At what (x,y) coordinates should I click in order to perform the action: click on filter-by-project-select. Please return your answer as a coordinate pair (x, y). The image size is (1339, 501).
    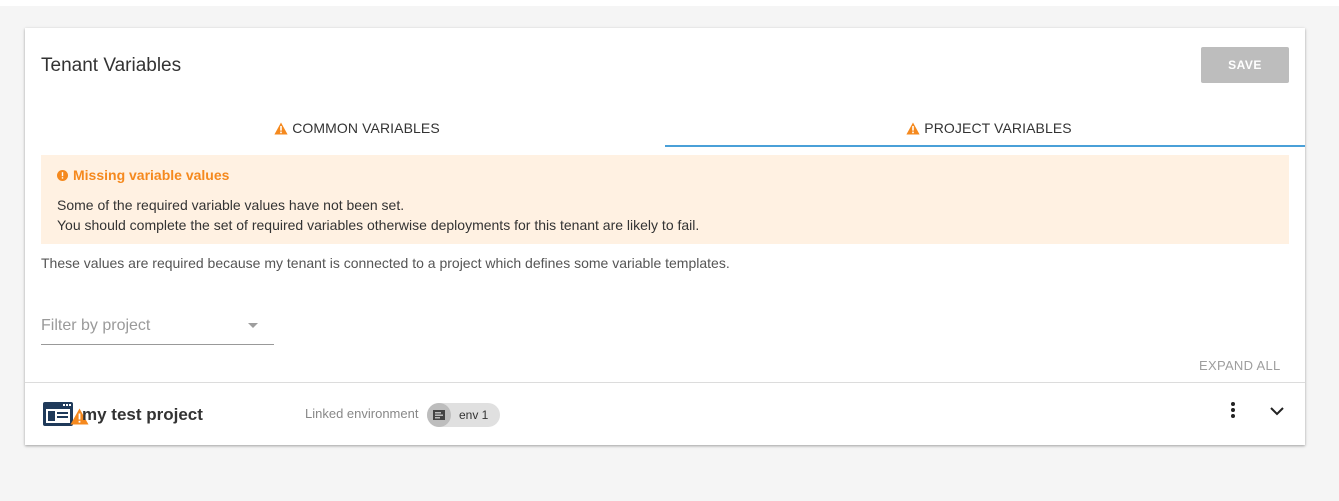
    Looking at the image, I should click on (157, 327).